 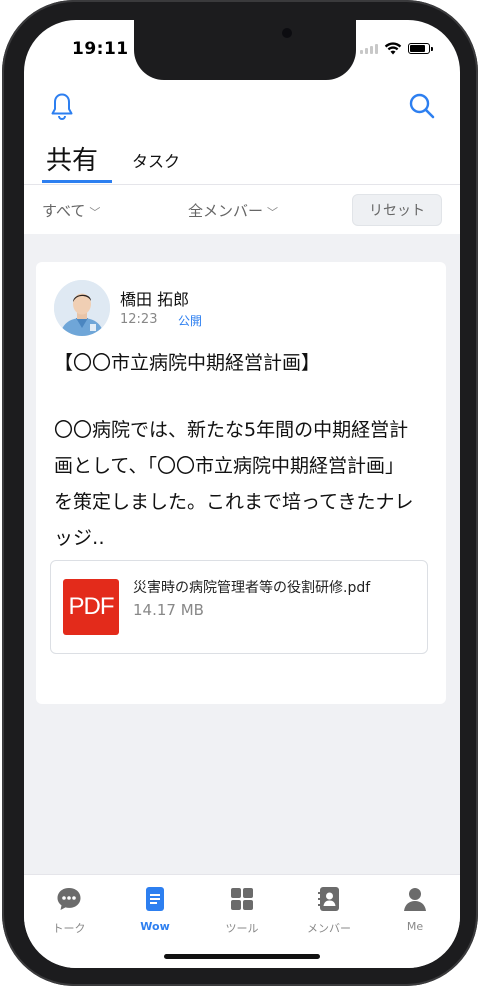 I want to click on bell-icon, so click(x=62, y=106).